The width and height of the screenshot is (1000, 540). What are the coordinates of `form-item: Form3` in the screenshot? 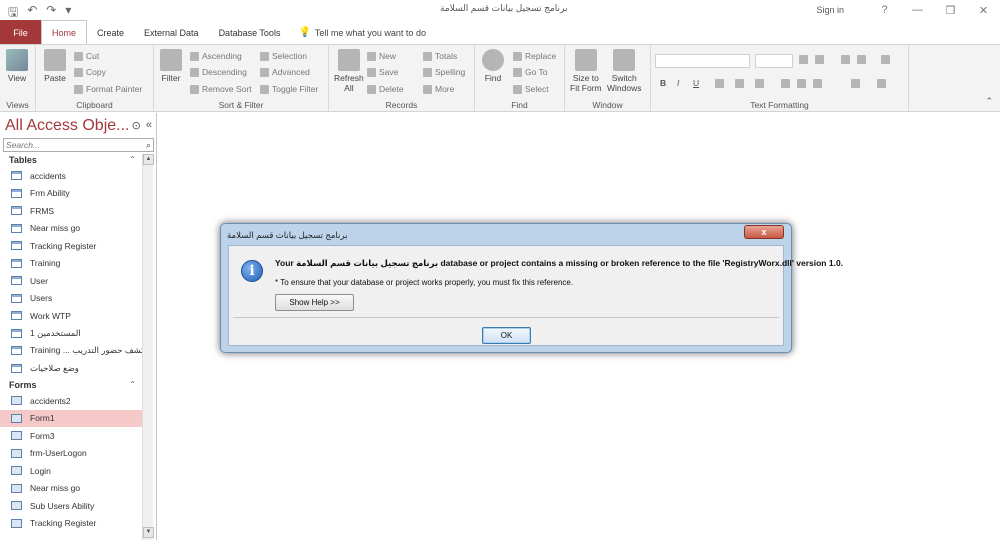 It's located at (71, 436).